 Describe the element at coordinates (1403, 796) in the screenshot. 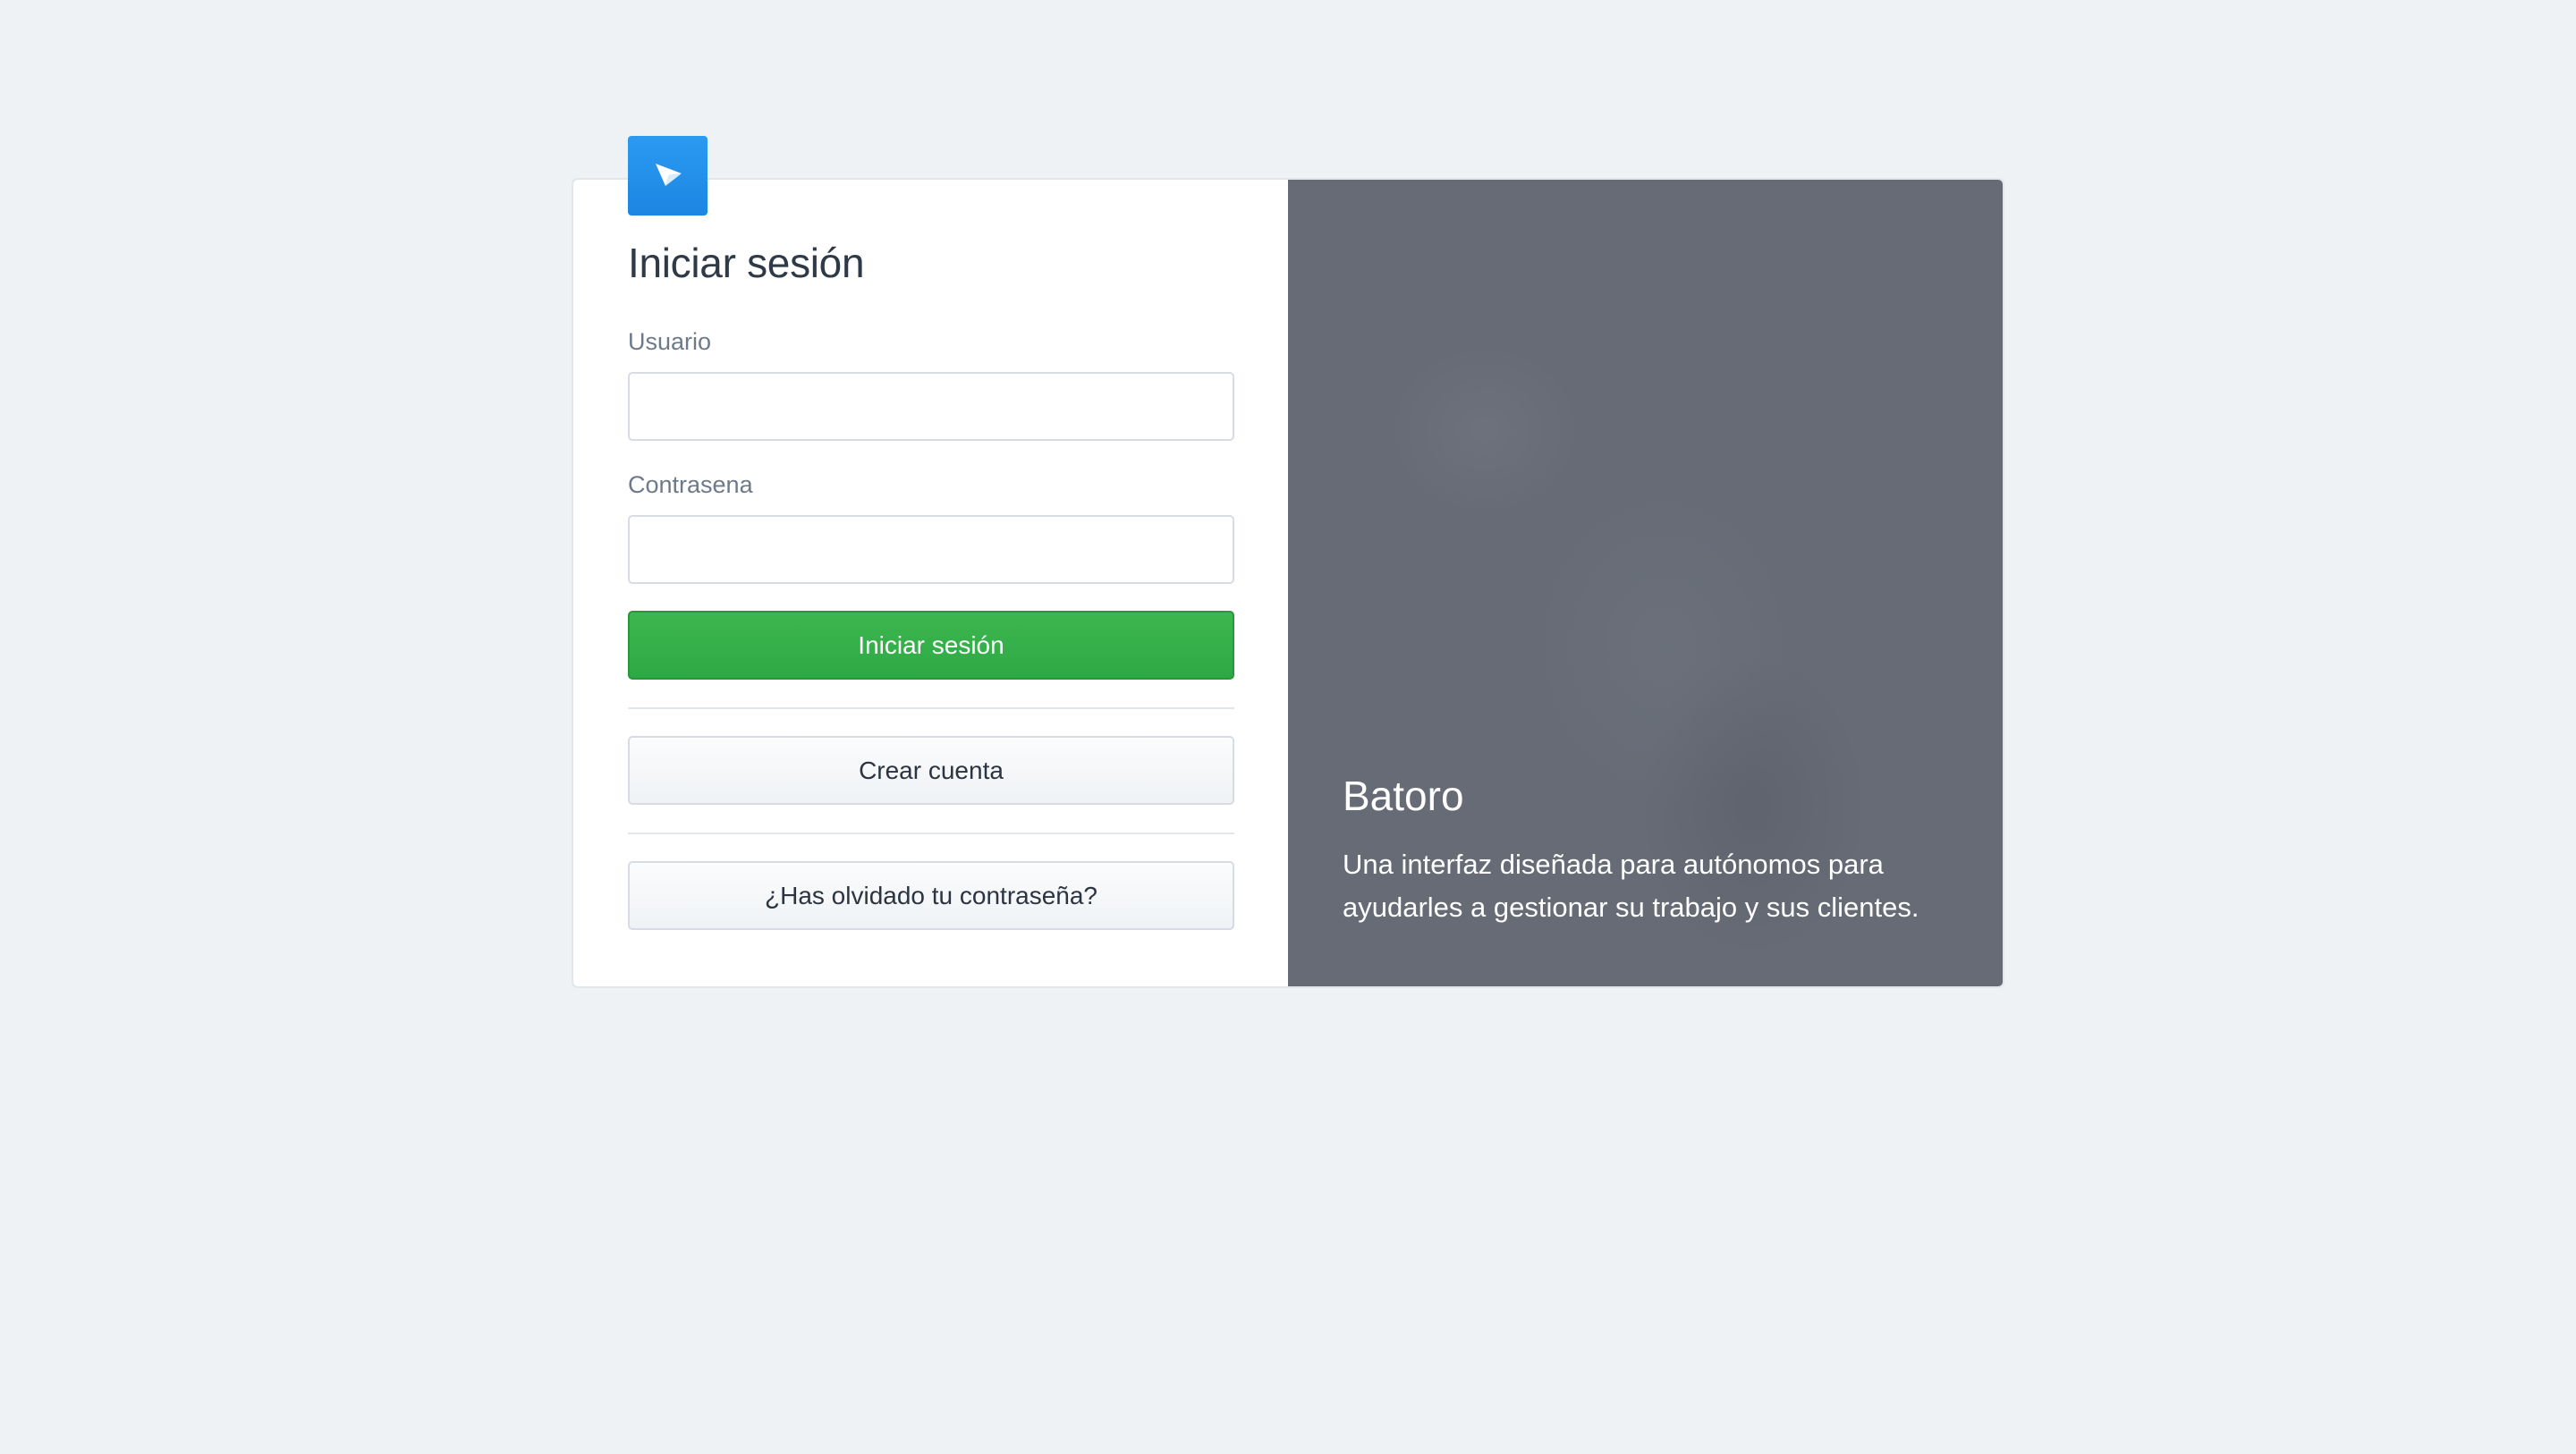

I see `brand-name: Batoro` at that location.